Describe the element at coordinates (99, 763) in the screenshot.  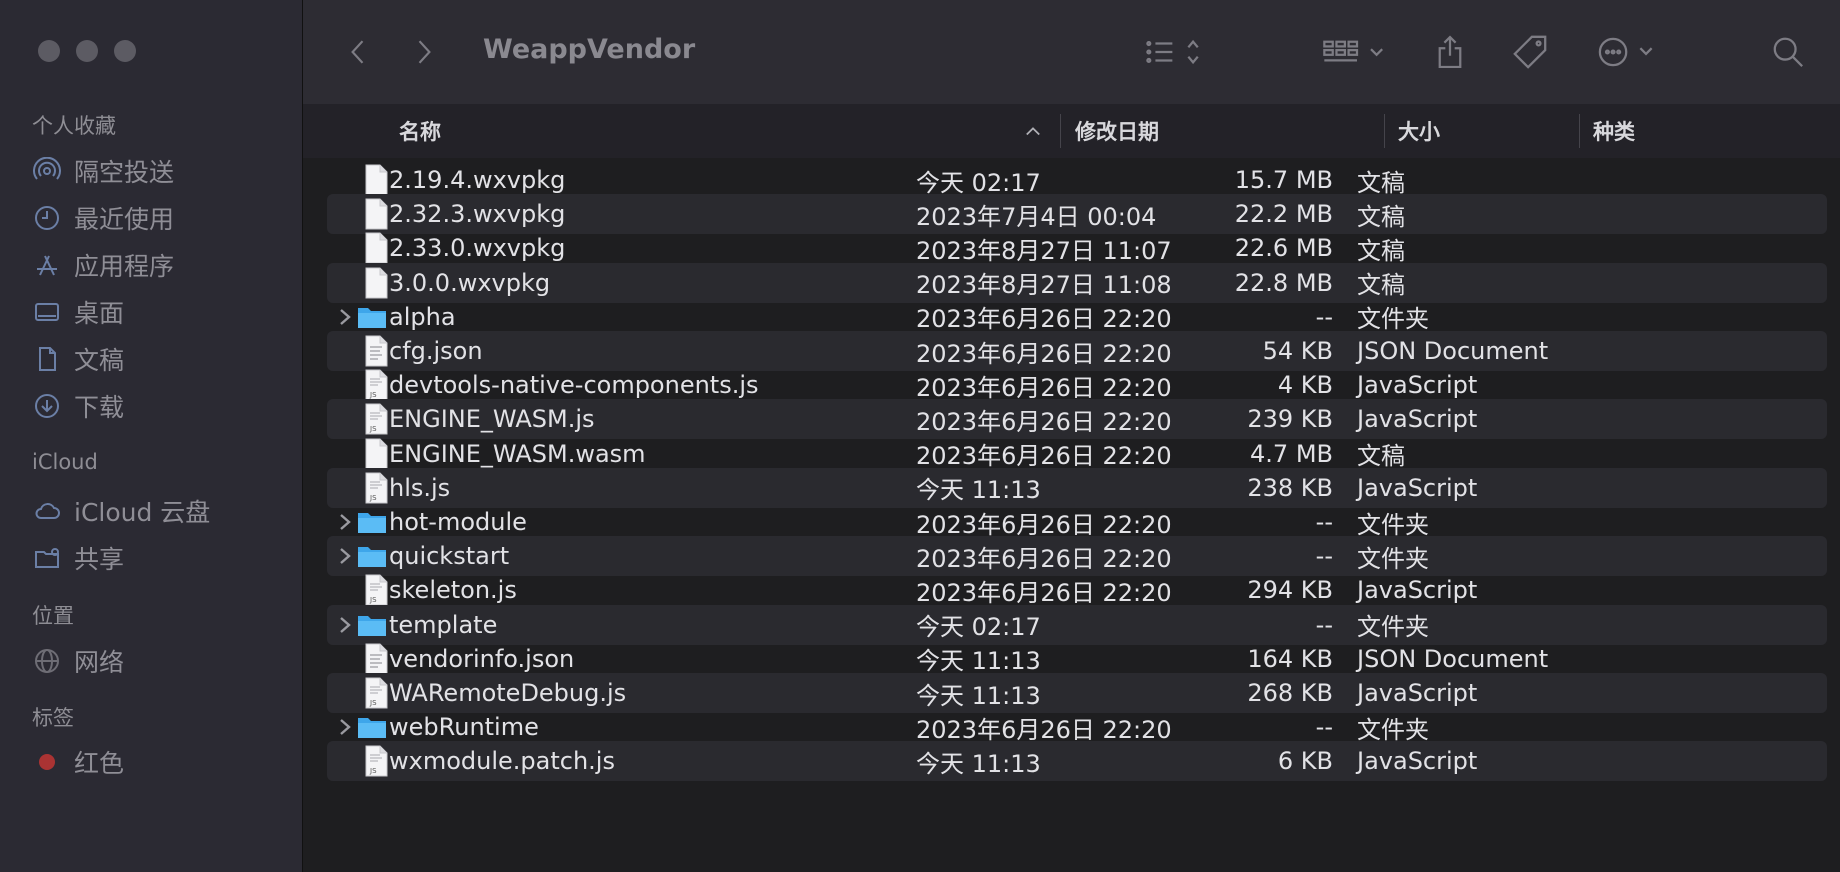
I see `sidebar-item-label: 红色` at that location.